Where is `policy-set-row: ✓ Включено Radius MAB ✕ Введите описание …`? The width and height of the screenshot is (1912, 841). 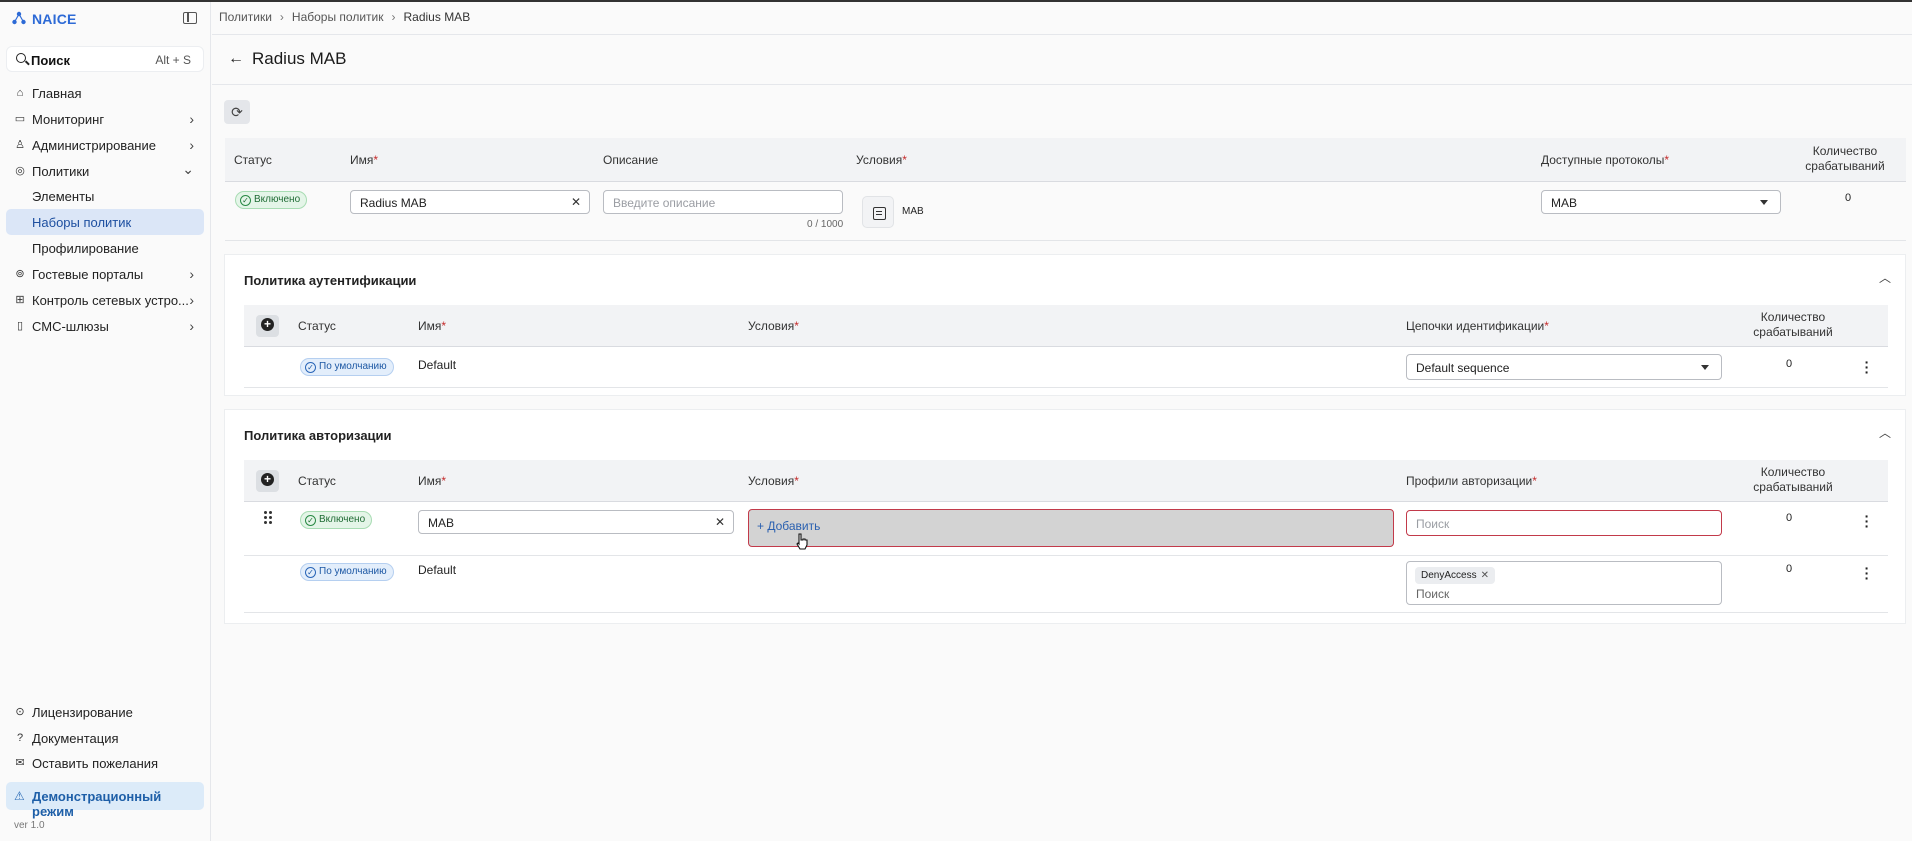 policy-set-row: ✓ Включено Radius MAB ✕ Введите описание … is located at coordinates (1065, 212).